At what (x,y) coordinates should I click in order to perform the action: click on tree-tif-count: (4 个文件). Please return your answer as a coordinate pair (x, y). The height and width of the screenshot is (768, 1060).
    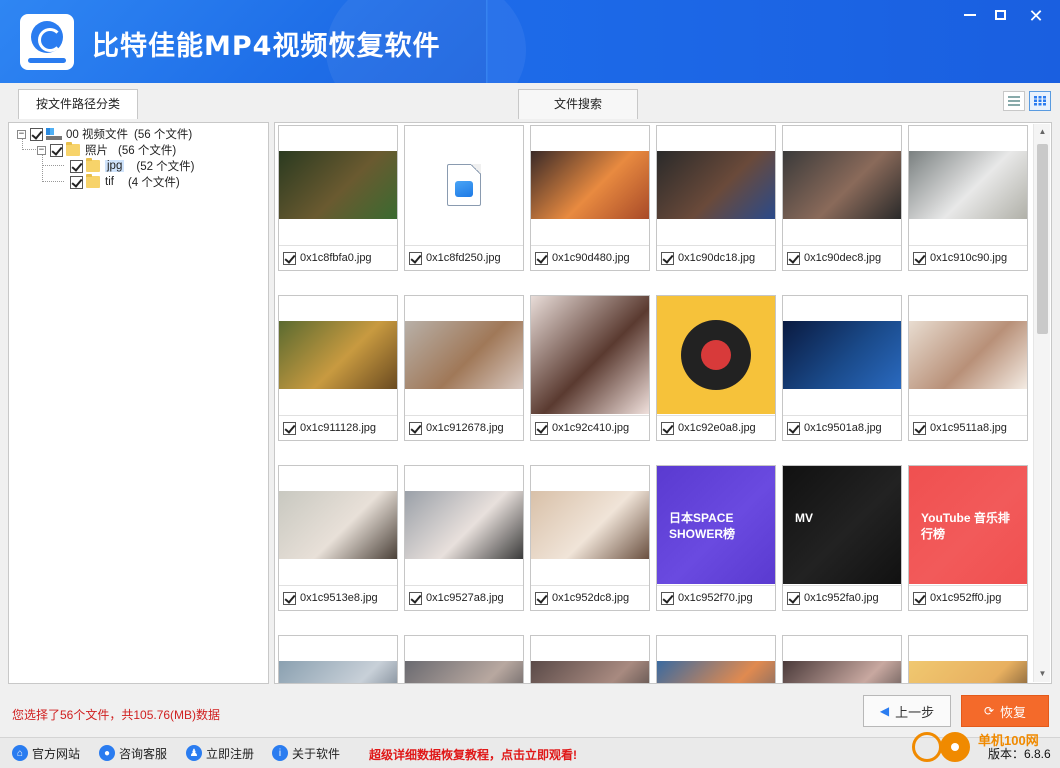
    Looking at the image, I should click on (153, 183).